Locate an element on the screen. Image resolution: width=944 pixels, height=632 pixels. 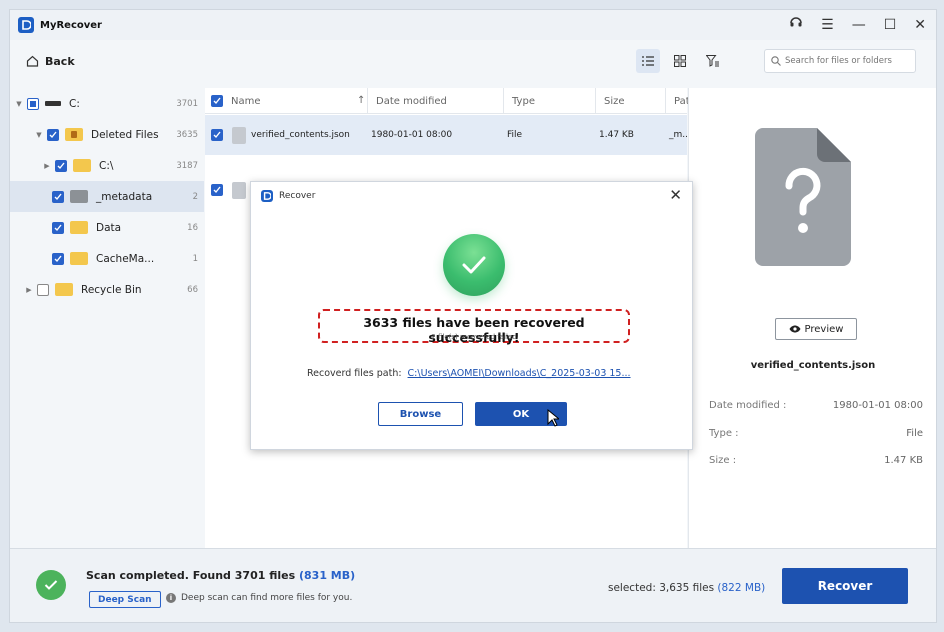
toolbar: Back is located at coordinates (473, 61).